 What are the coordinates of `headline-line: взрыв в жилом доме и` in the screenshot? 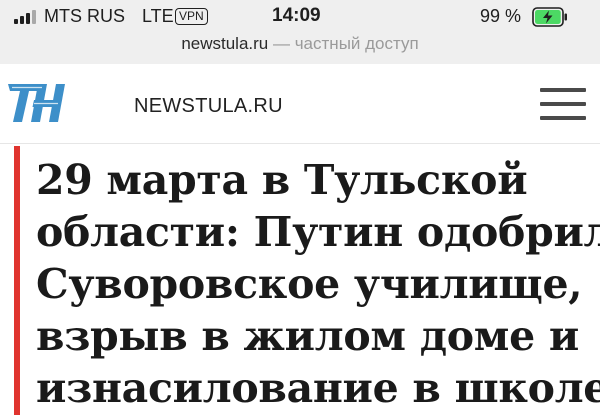 It's located at (307, 336).